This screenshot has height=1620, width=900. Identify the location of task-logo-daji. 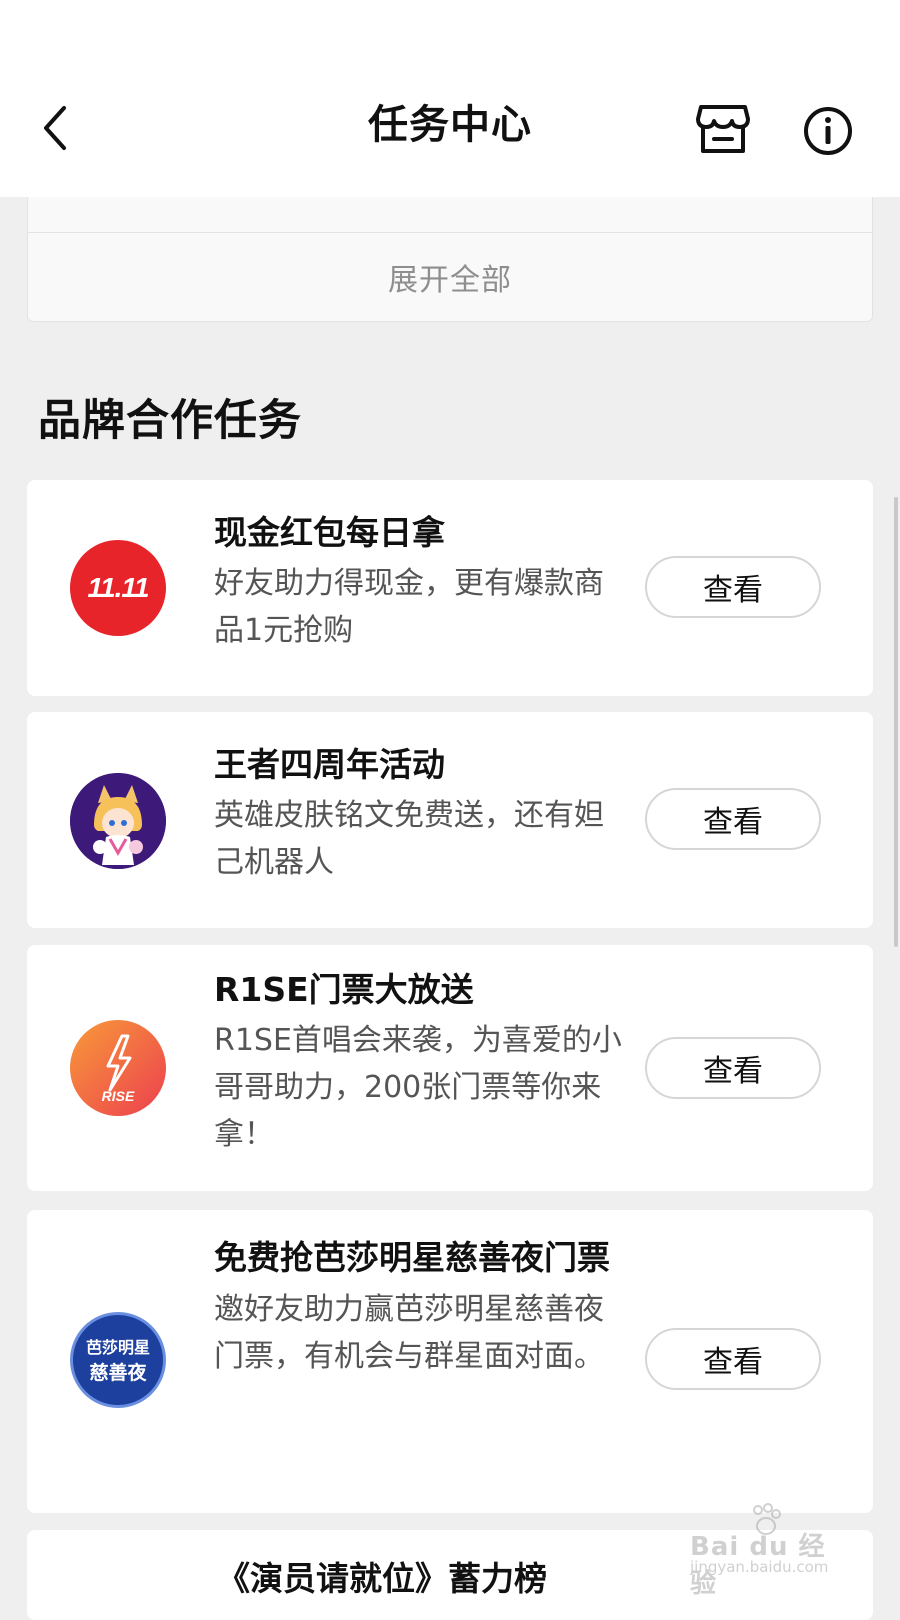
(118, 821).